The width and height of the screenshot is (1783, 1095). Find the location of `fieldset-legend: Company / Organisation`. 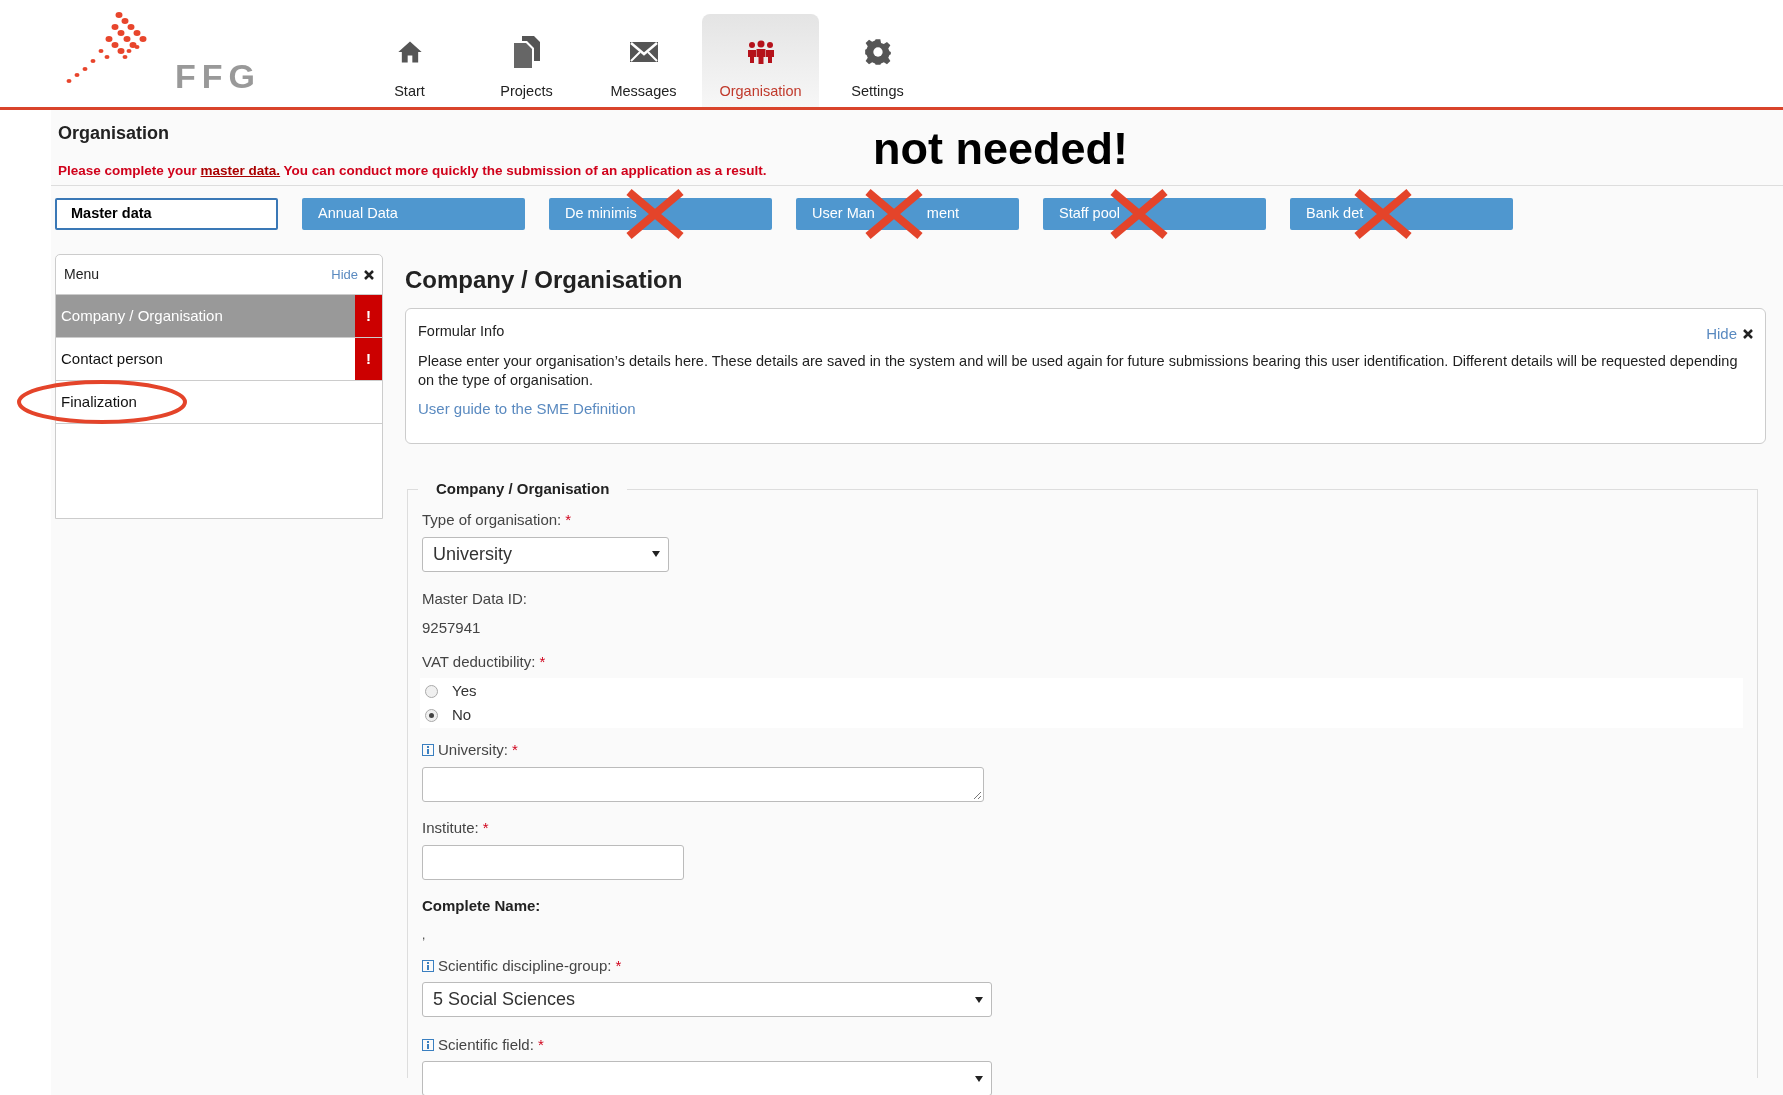

fieldset-legend: Company / Organisation is located at coordinates (523, 489).